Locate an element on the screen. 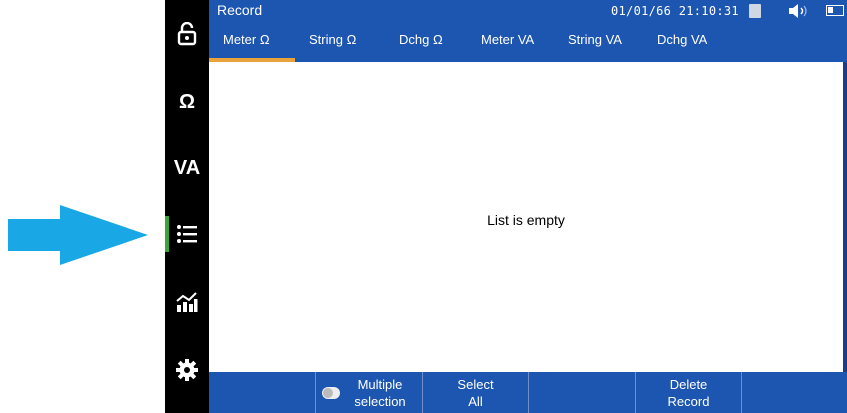  select-all-label-line1: Select is located at coordinates (475, 384).